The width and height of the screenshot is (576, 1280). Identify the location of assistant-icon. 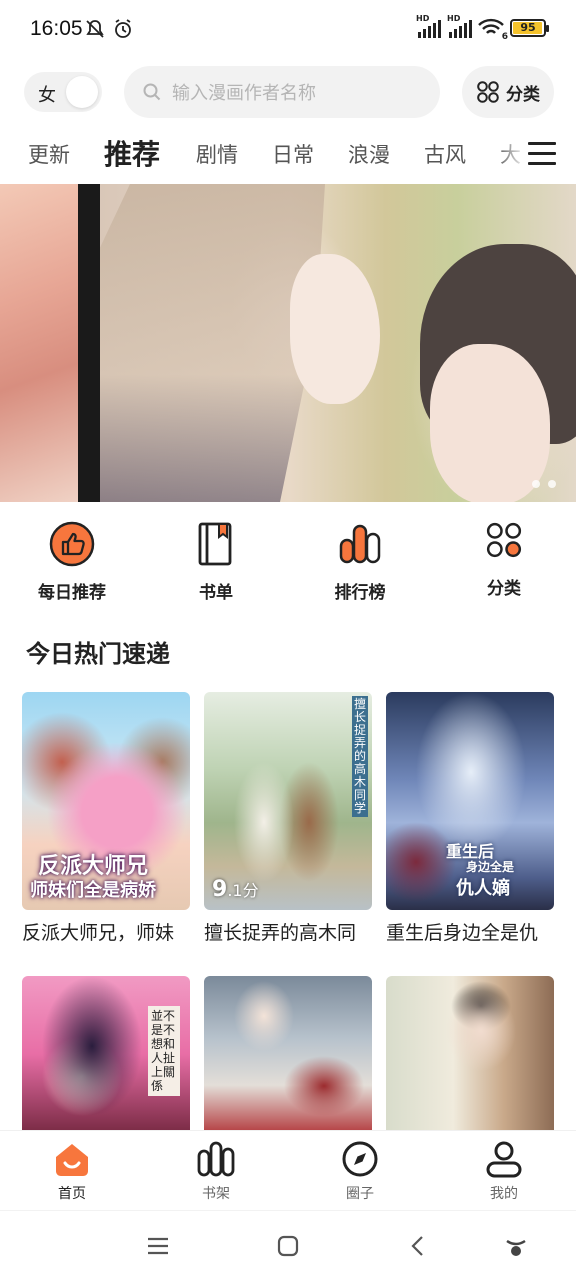
(516, 1246).